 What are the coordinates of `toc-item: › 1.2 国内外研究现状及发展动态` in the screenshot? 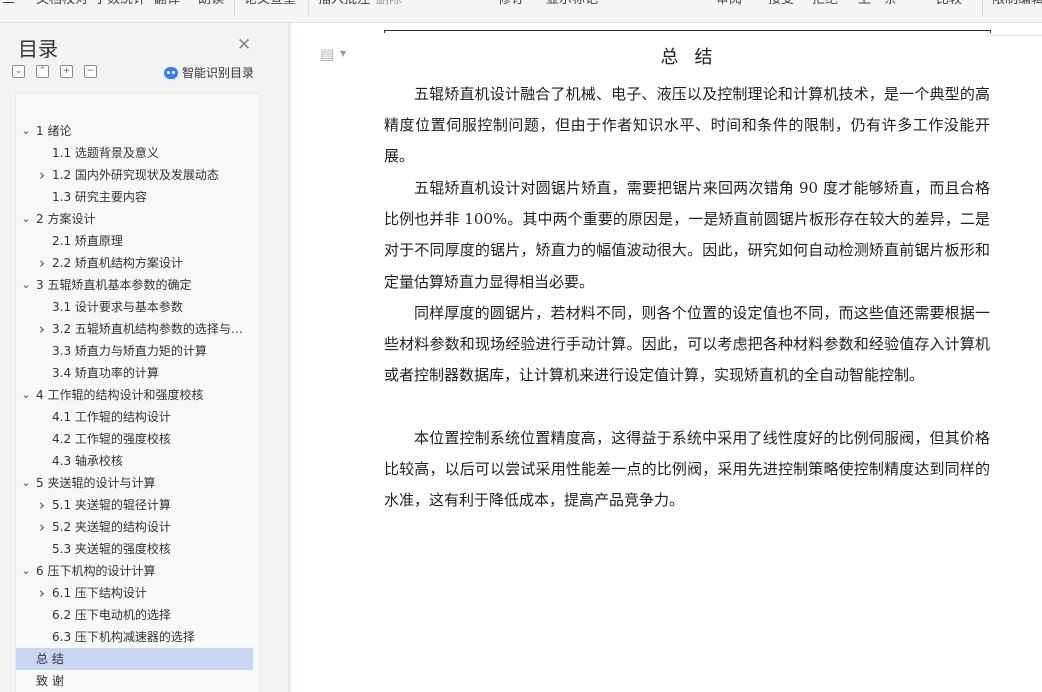 It's located at (134, 175).